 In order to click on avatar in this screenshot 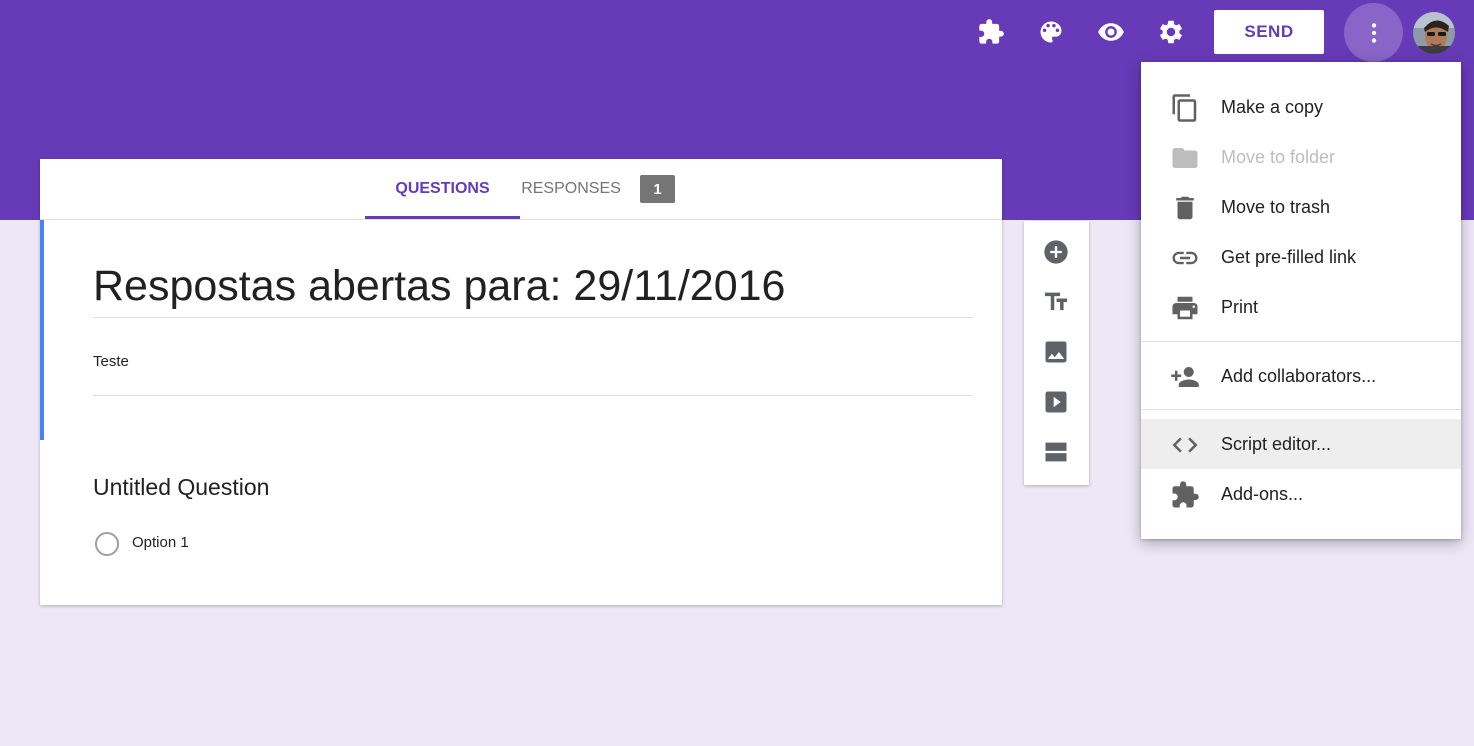, I will do `click(1434, 33)`.